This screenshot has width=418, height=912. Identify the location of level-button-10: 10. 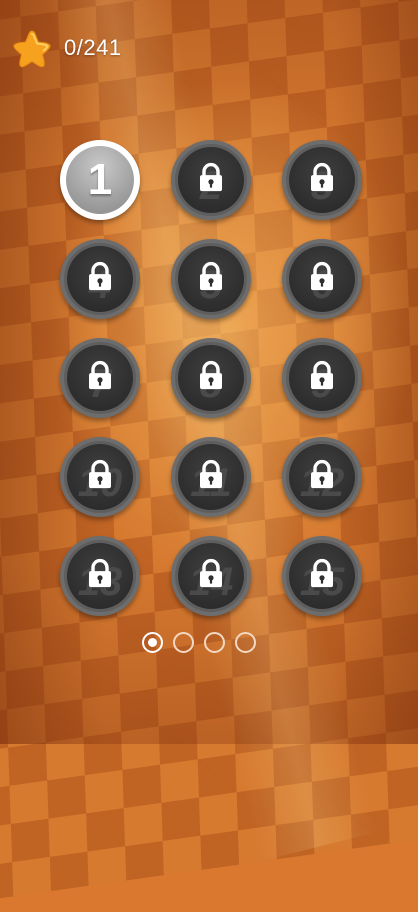
(100, 477).